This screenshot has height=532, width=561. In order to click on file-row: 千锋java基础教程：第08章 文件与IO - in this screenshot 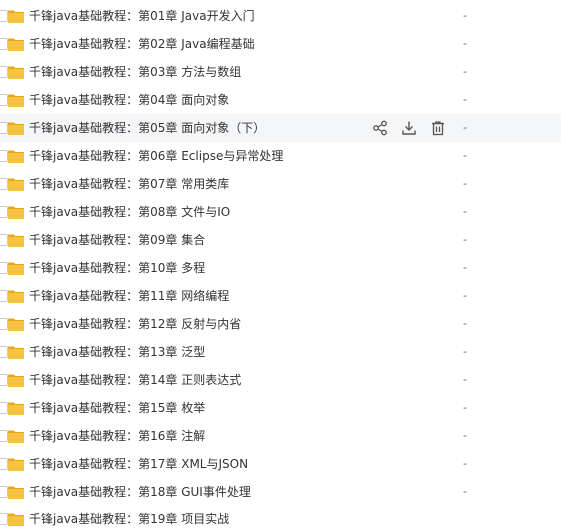, I will do `click(280, 212)`.